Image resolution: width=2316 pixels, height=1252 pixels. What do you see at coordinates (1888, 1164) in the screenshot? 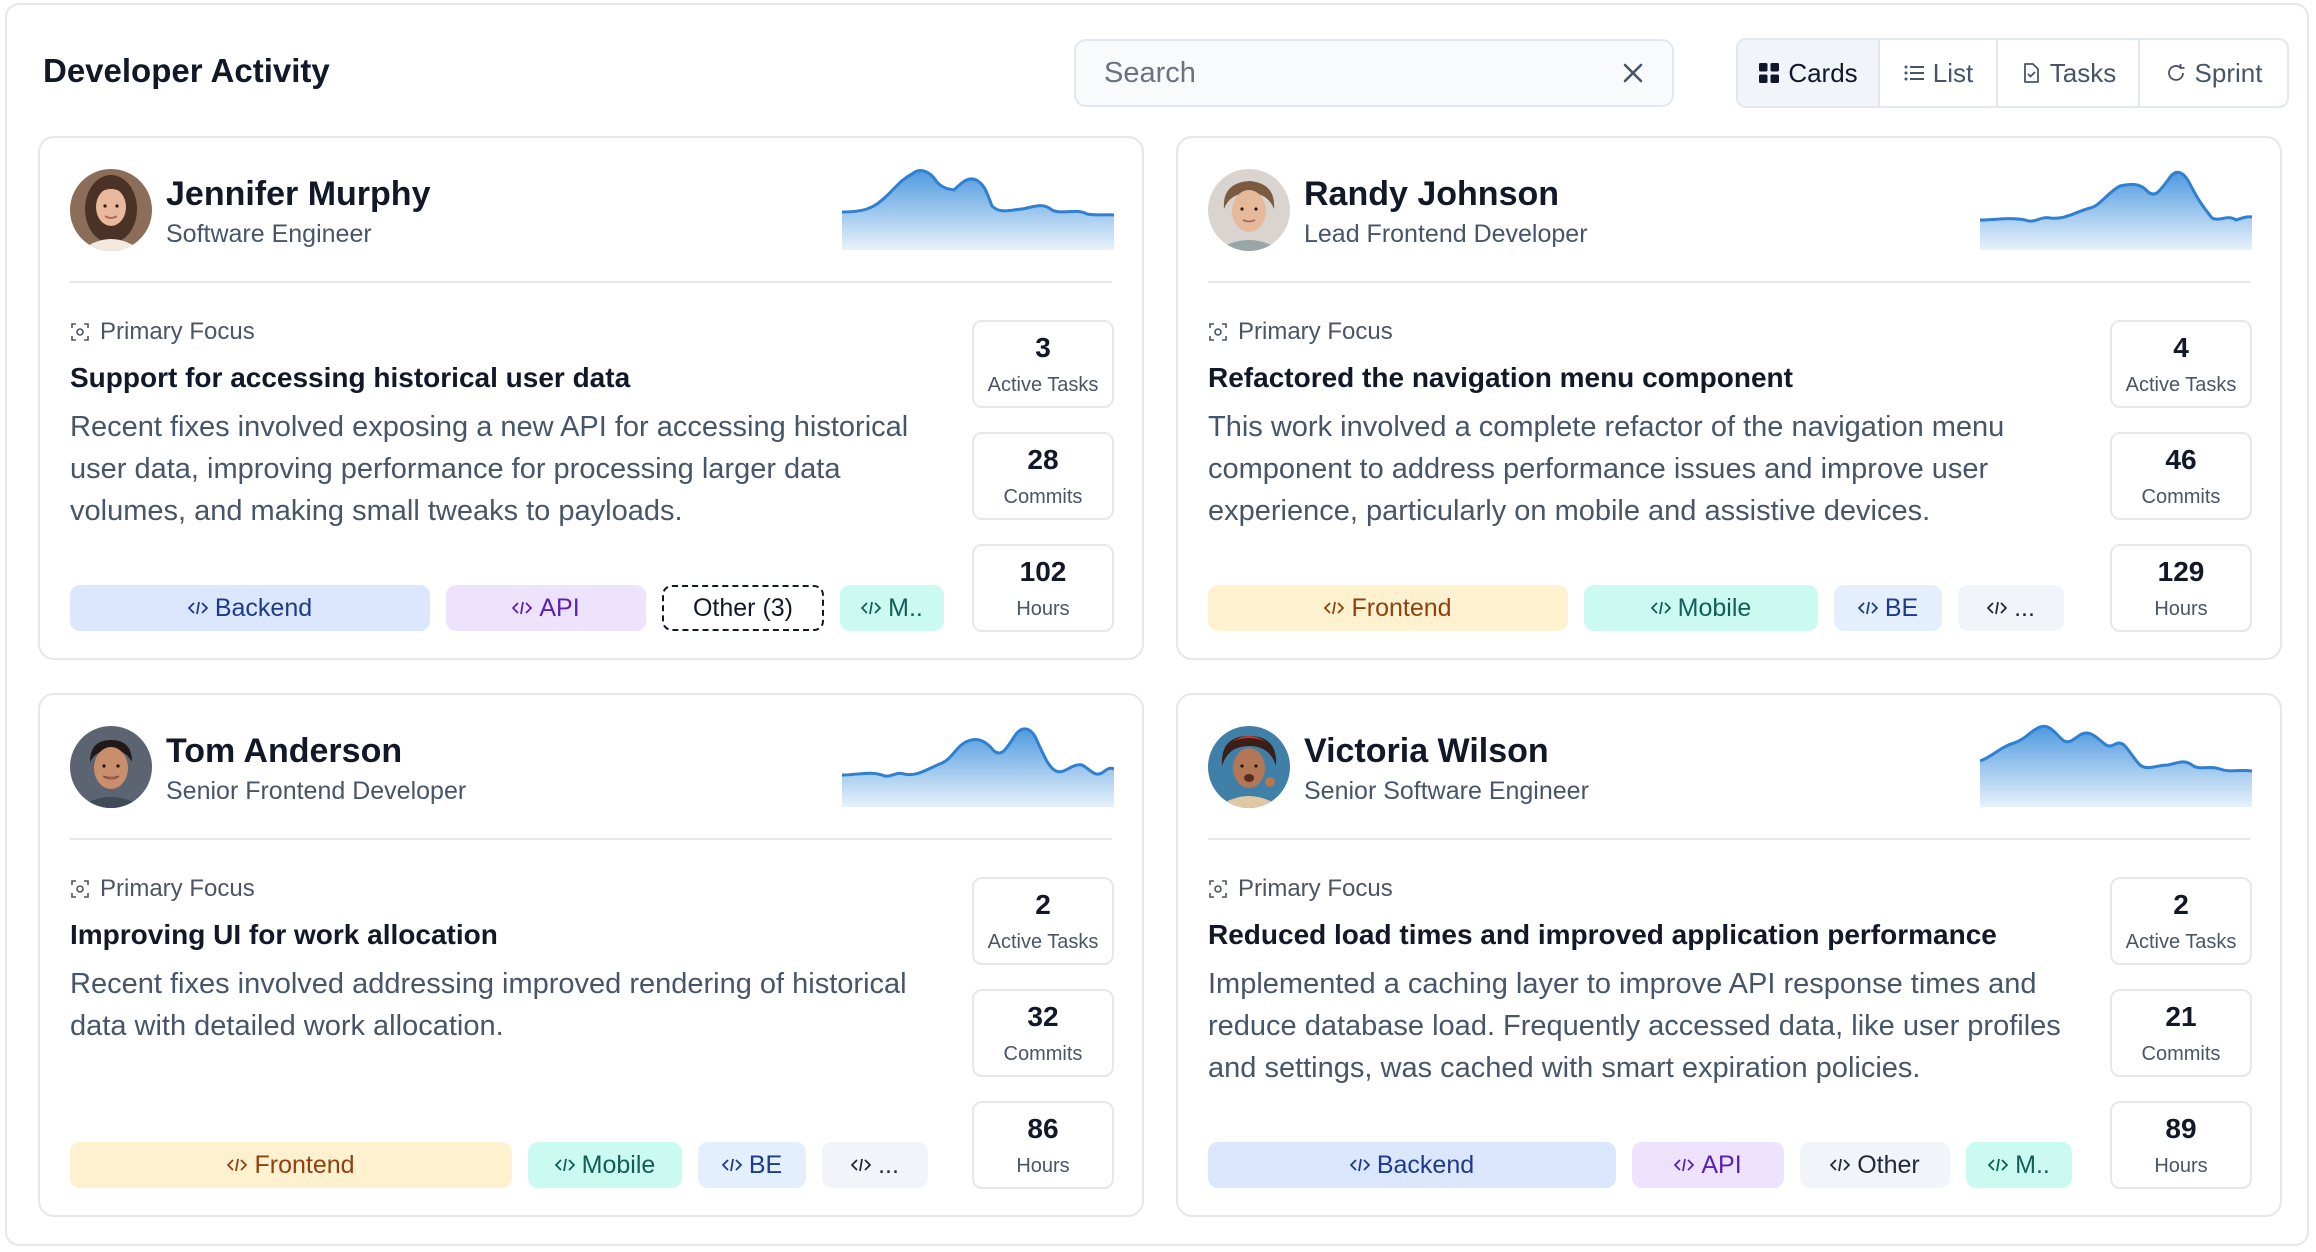
I see `tag-label: Other` at bounding box center [1888, 1164].